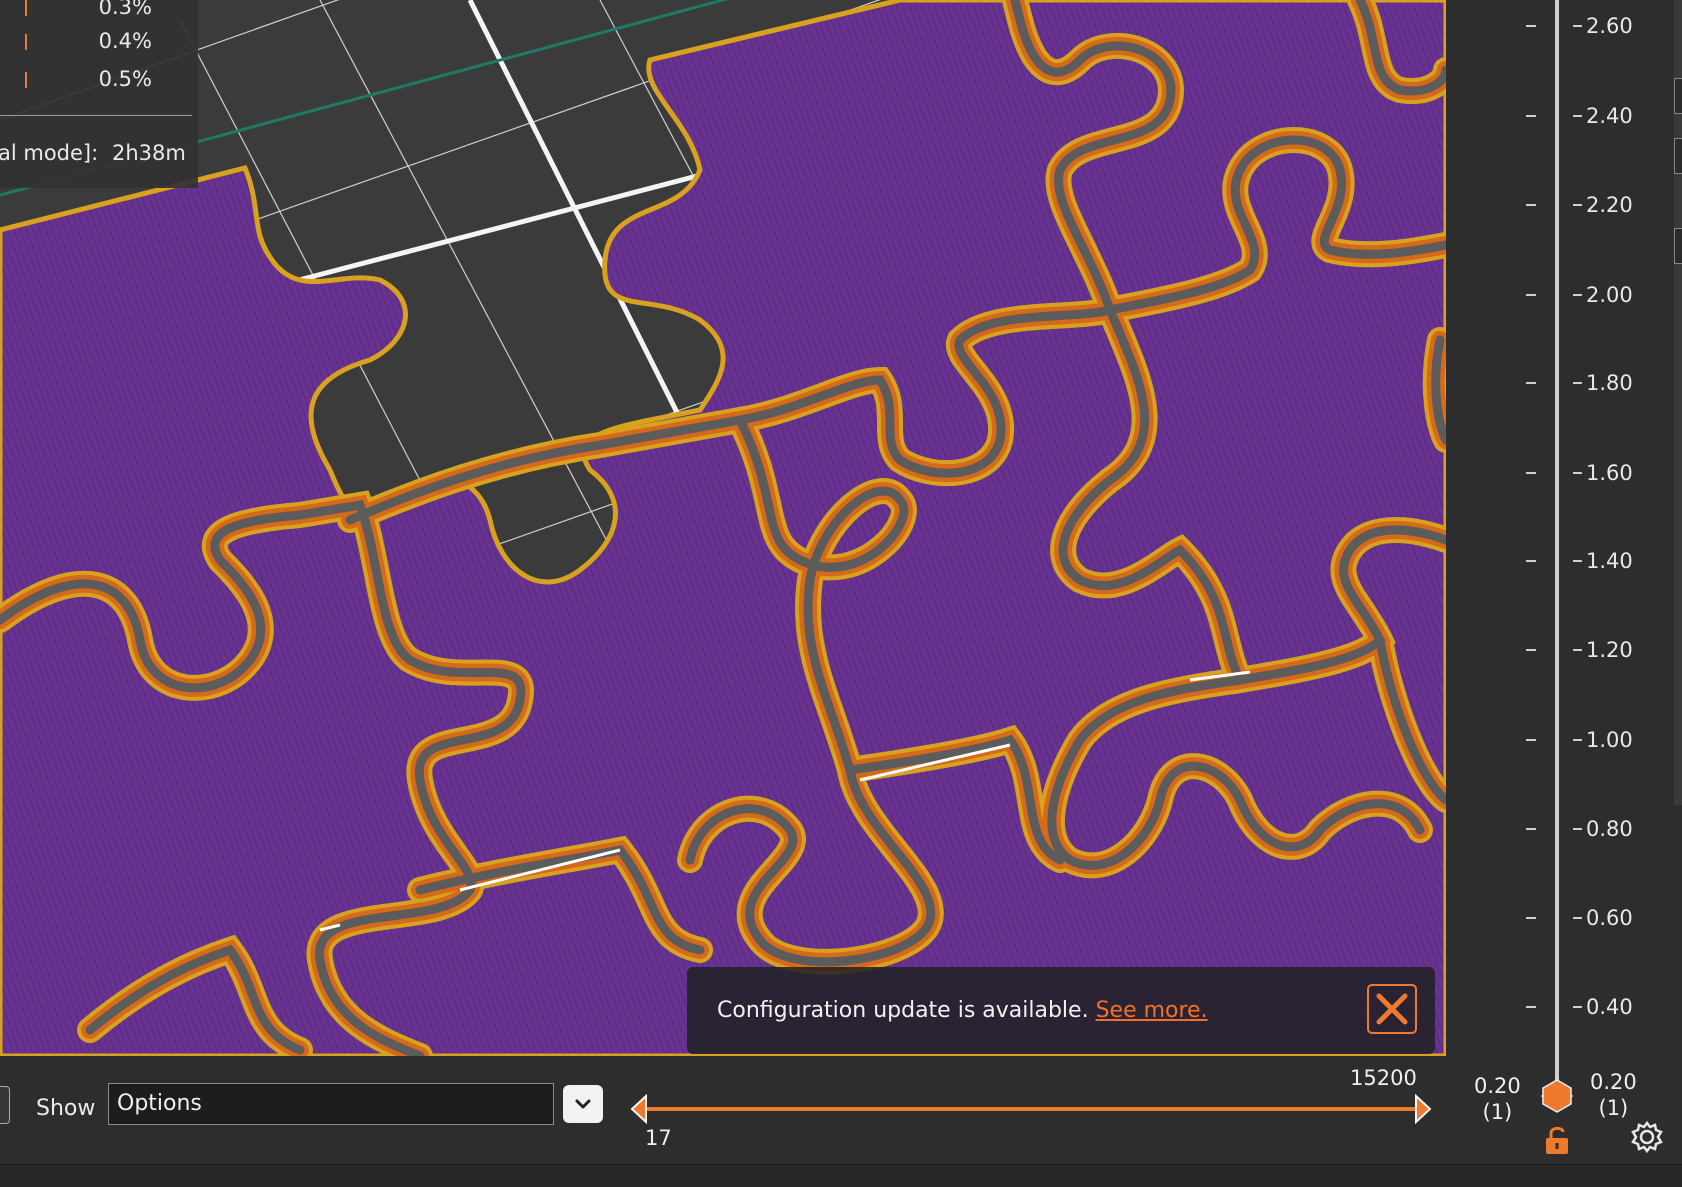 The width and height of the screenshot is (1682, 1187). What do you see at coordinates (1423, 1109) in the screenshot?
I see `slider-thumb-right-icon` at bounding box center [1423, 1109].